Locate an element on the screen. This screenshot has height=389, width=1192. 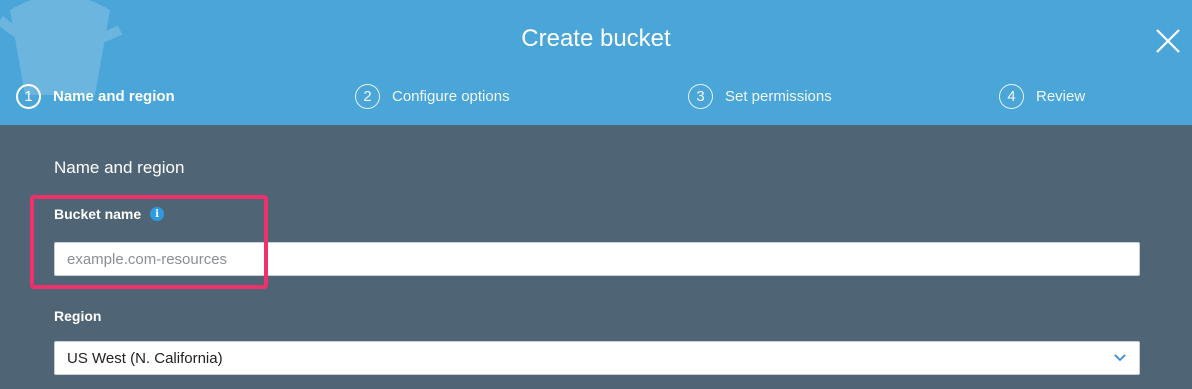
step-label: Review is located at coordinates (1061, 96).